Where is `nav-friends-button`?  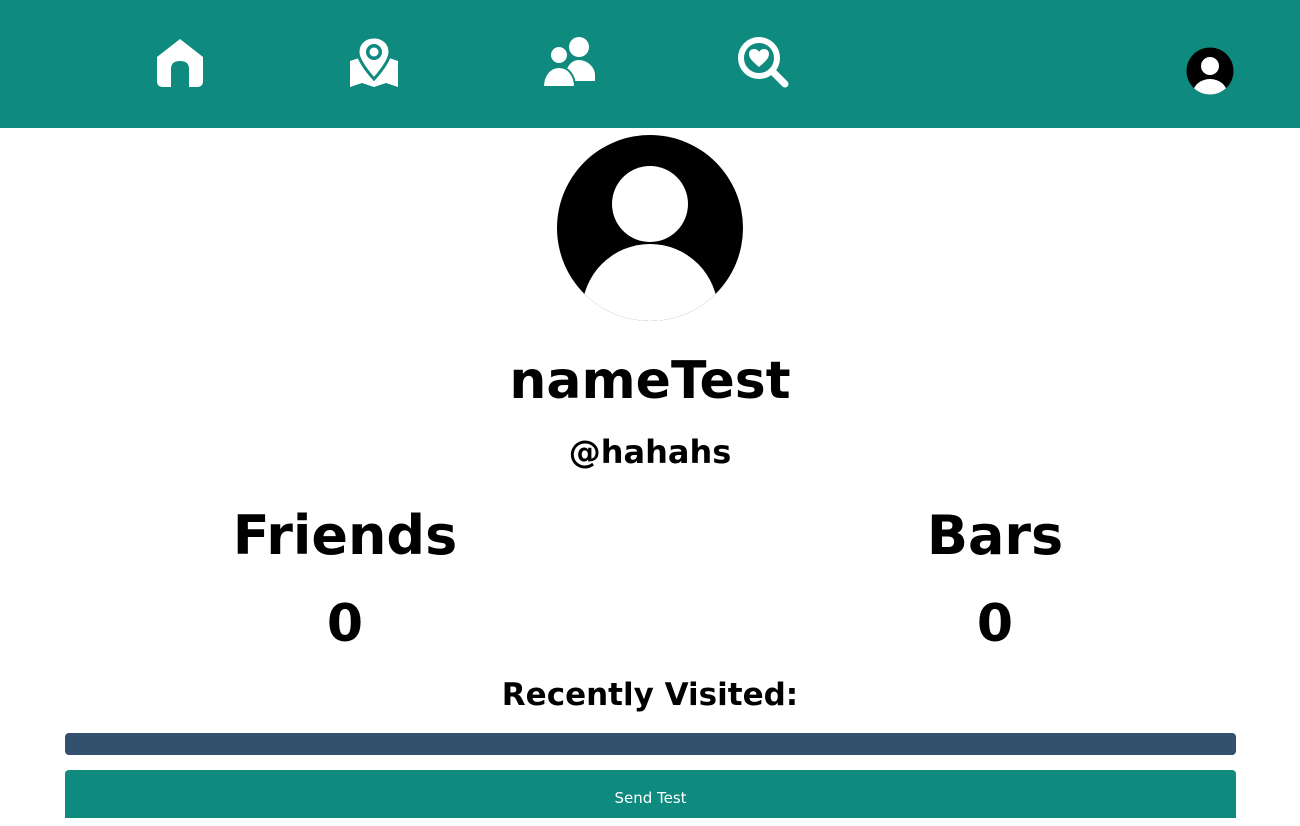 nav-friends-button is located at coordinates (569, 62).